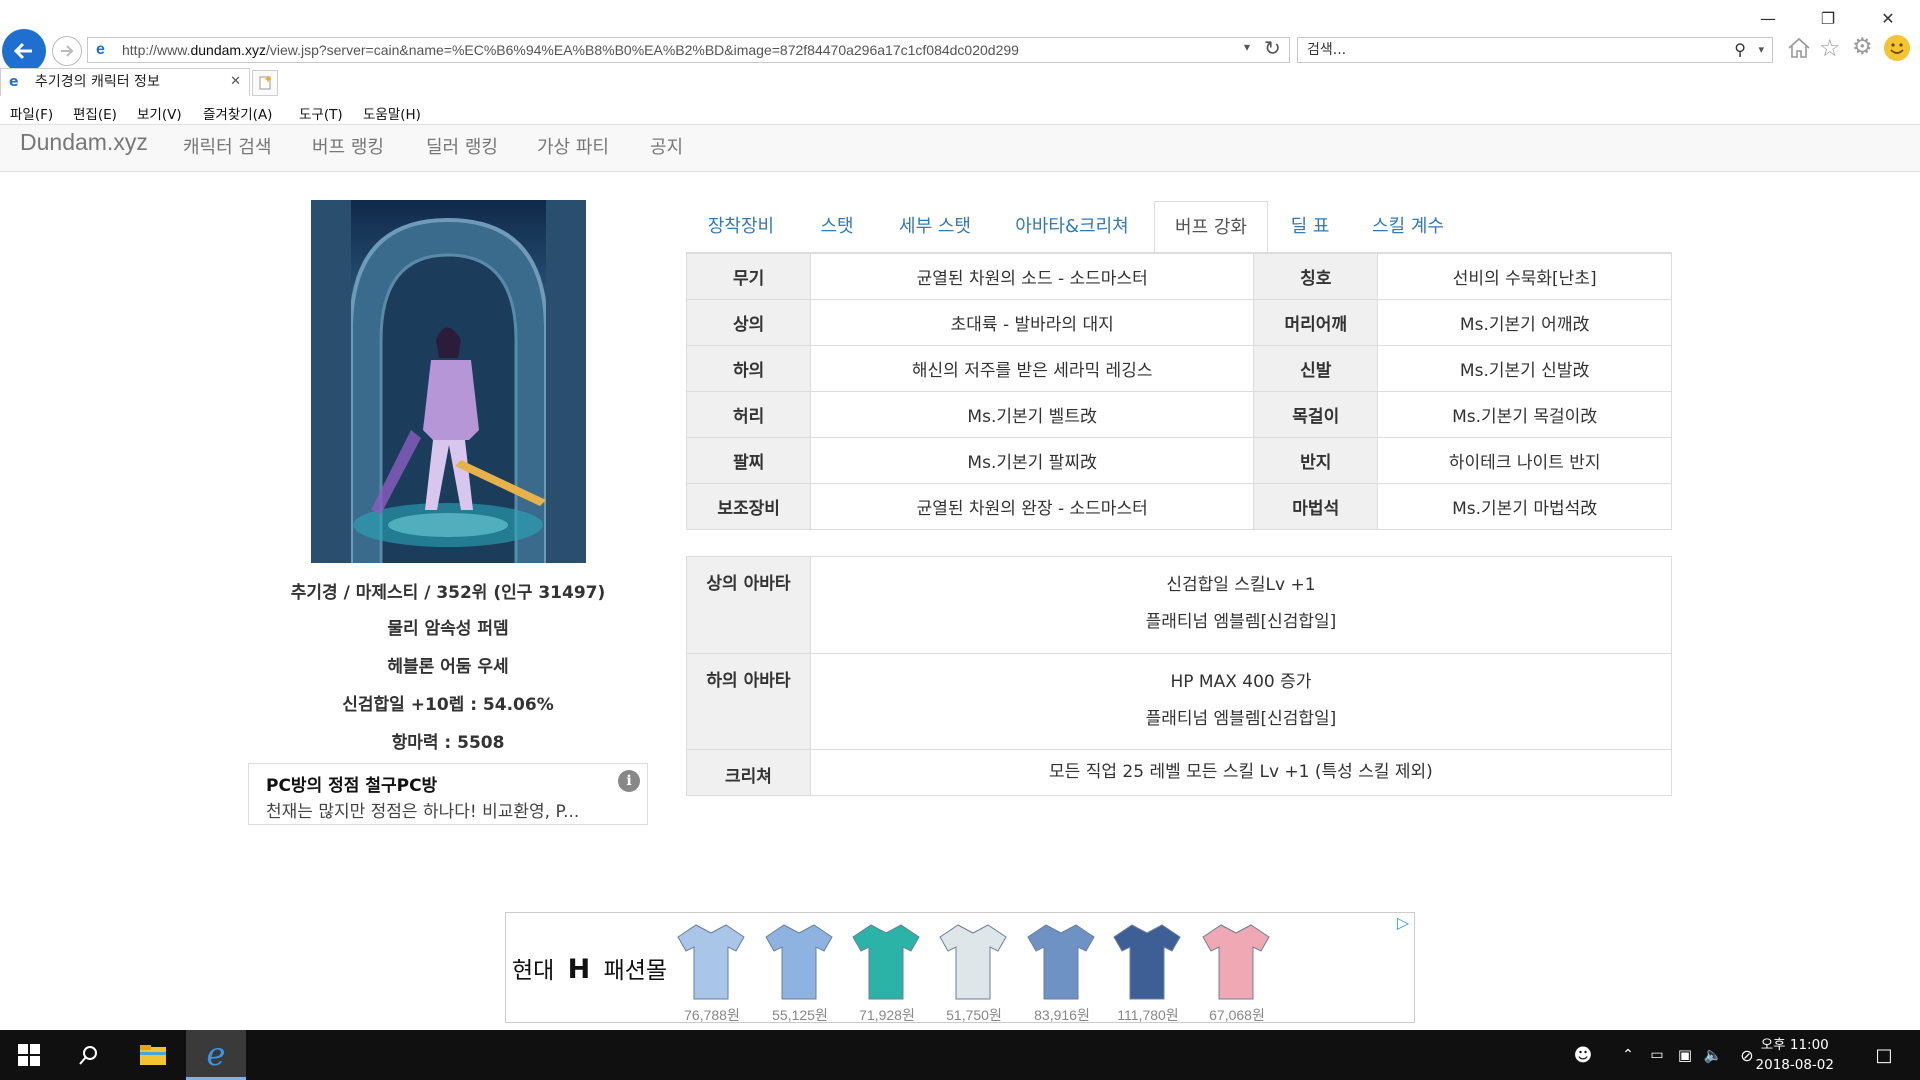  I want to click on people-icon: ☻, so click(1583, 1055).